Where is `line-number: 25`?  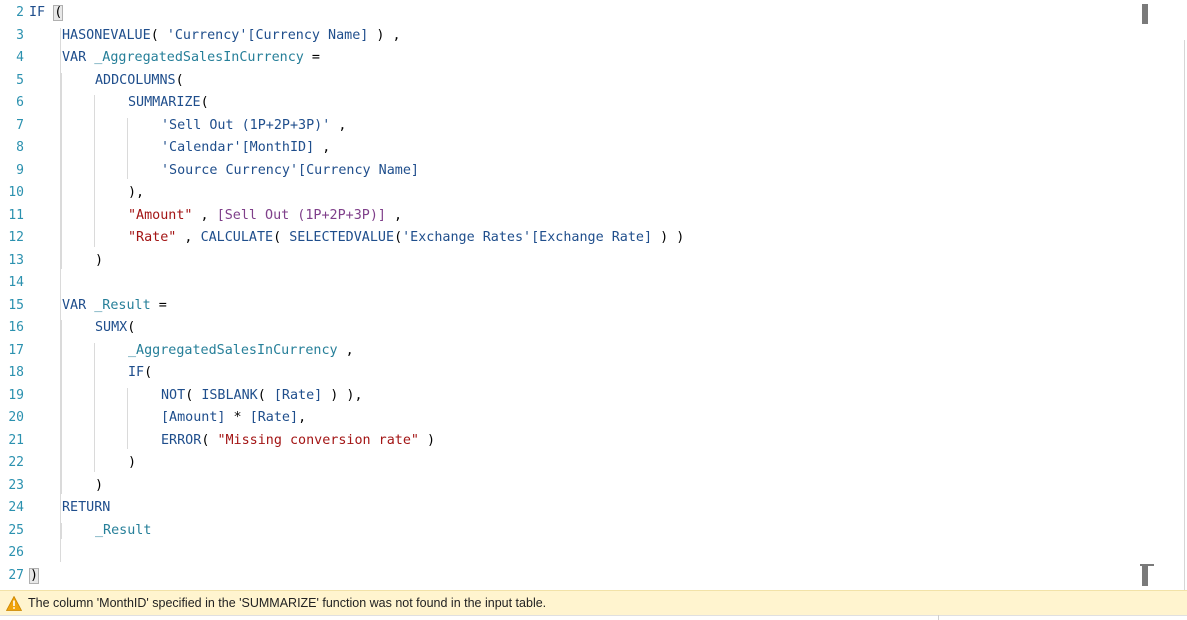 line-number: 25 is located at coordinates (16, 530).